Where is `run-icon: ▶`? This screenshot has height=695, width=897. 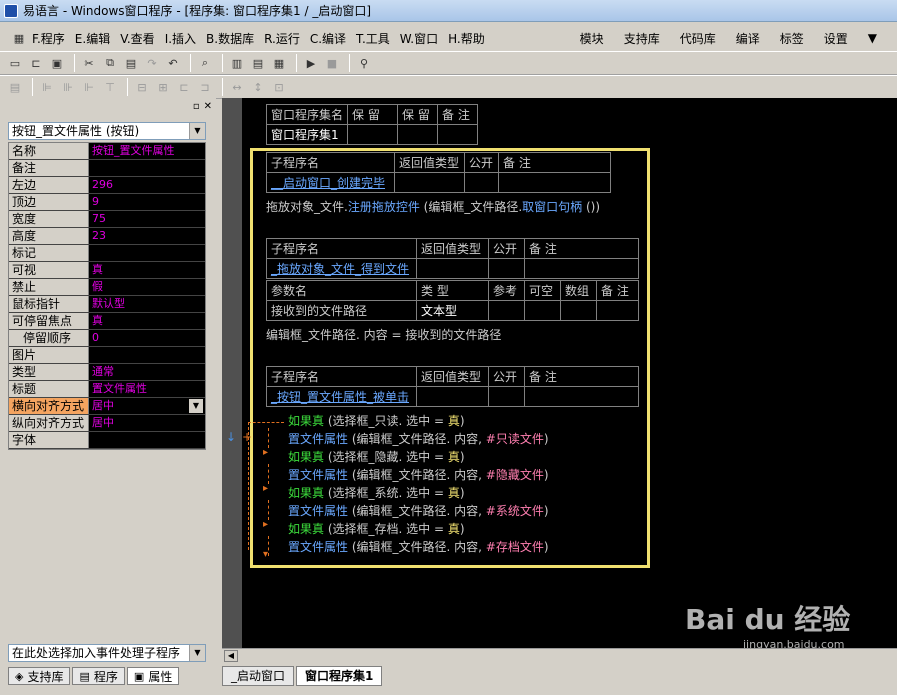 run-icon: ▶ is located at coordinates (311, 63).